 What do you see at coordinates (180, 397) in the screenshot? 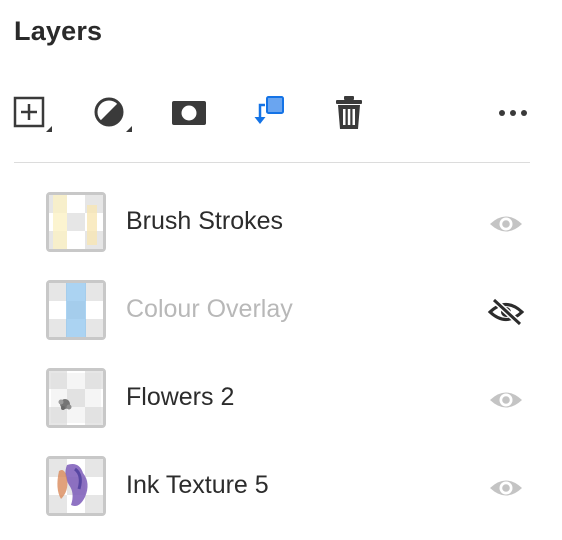
I see `layer-name: Flowers 2` at bounding box center [180, 397].